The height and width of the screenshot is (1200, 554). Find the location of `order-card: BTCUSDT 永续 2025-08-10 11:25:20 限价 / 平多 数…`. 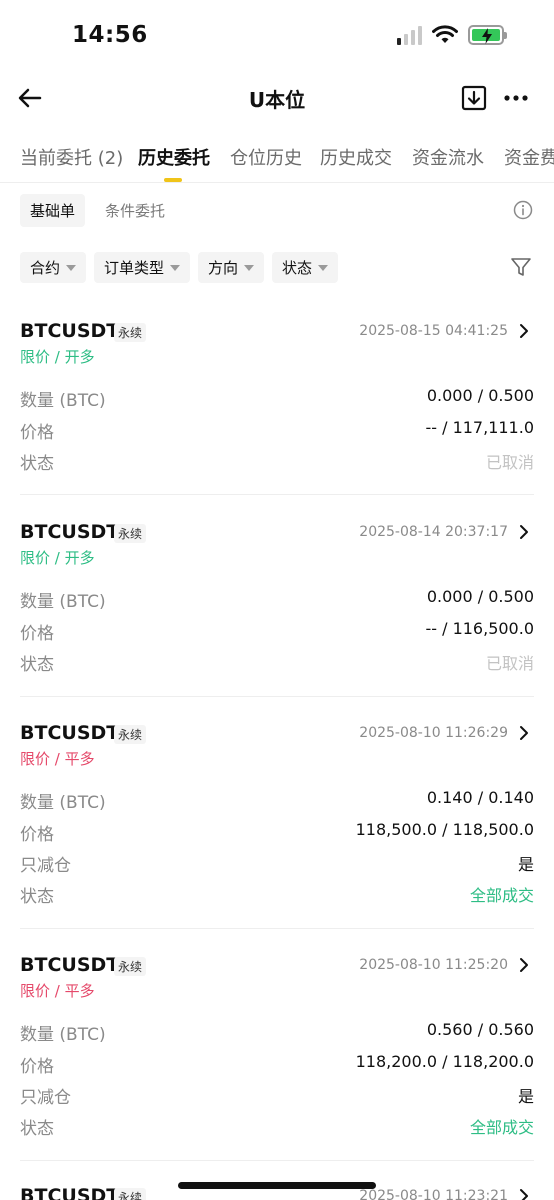

order-card: BTCUSDT 永续 2025-08-10 11:25:20 限价 / 平多 数… is located at coordinates (277, 1049).